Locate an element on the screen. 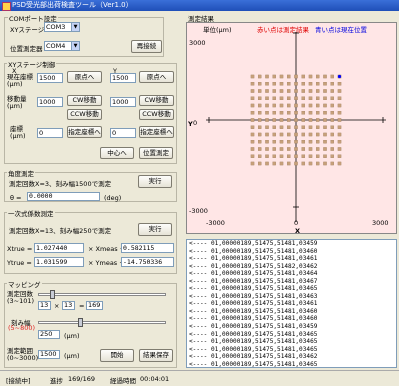 The width and height of the screenshot is (399, 386). y-origin-button: 原点へ is located at coordinates (156, 77).